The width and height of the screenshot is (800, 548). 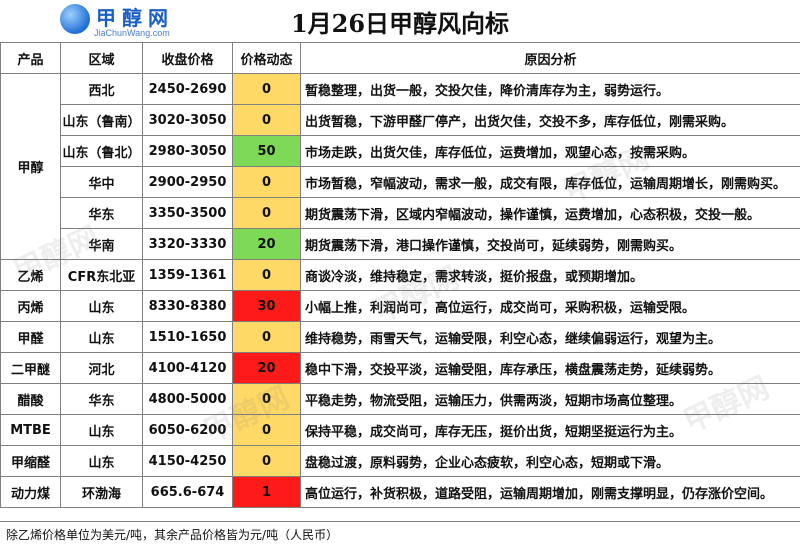 I want to click on cell-price: 4800-5000, so click(x=188, y=399).